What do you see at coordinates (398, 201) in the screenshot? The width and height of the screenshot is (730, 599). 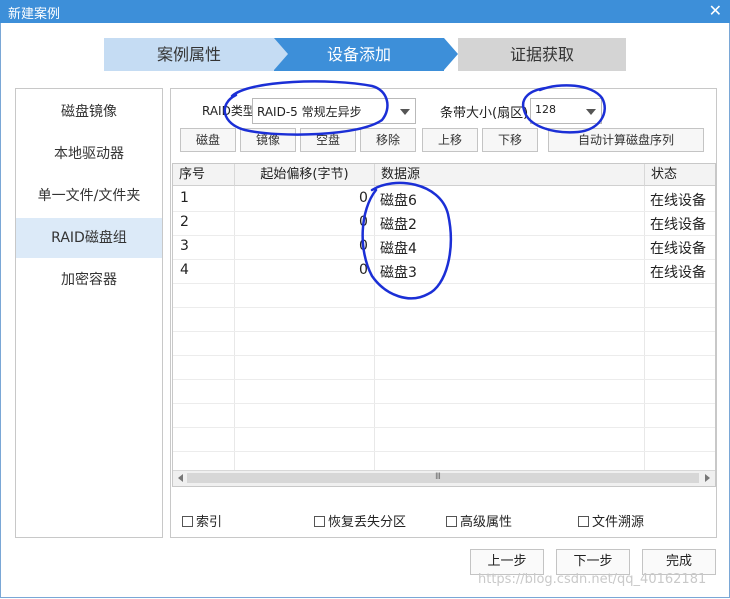 I see `row-source: 磁盘6` at bounding box center [398, 201].